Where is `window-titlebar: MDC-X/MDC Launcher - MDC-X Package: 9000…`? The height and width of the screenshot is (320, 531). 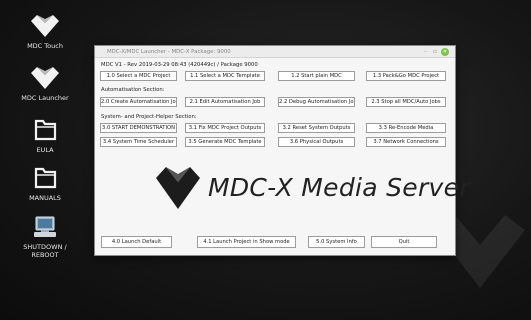 window-titlebar: MDC-X/MDC Launcher - MDC-X Package: 9000… is located at coordinates (275, 52).